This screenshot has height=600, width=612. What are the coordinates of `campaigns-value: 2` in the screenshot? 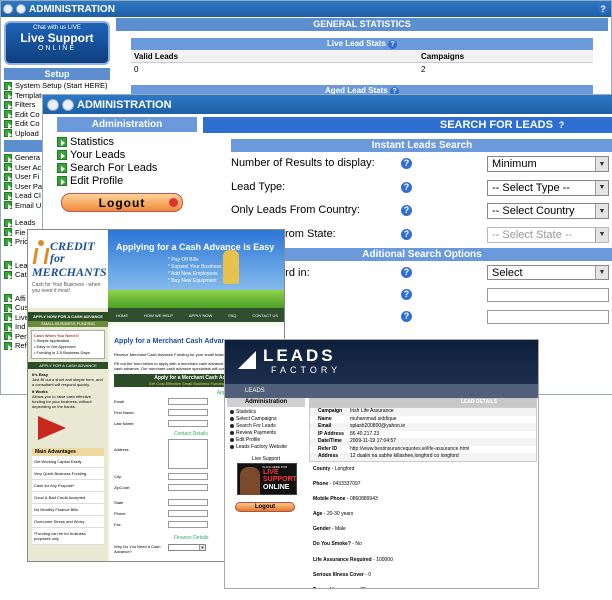 It's located at (423, 69).